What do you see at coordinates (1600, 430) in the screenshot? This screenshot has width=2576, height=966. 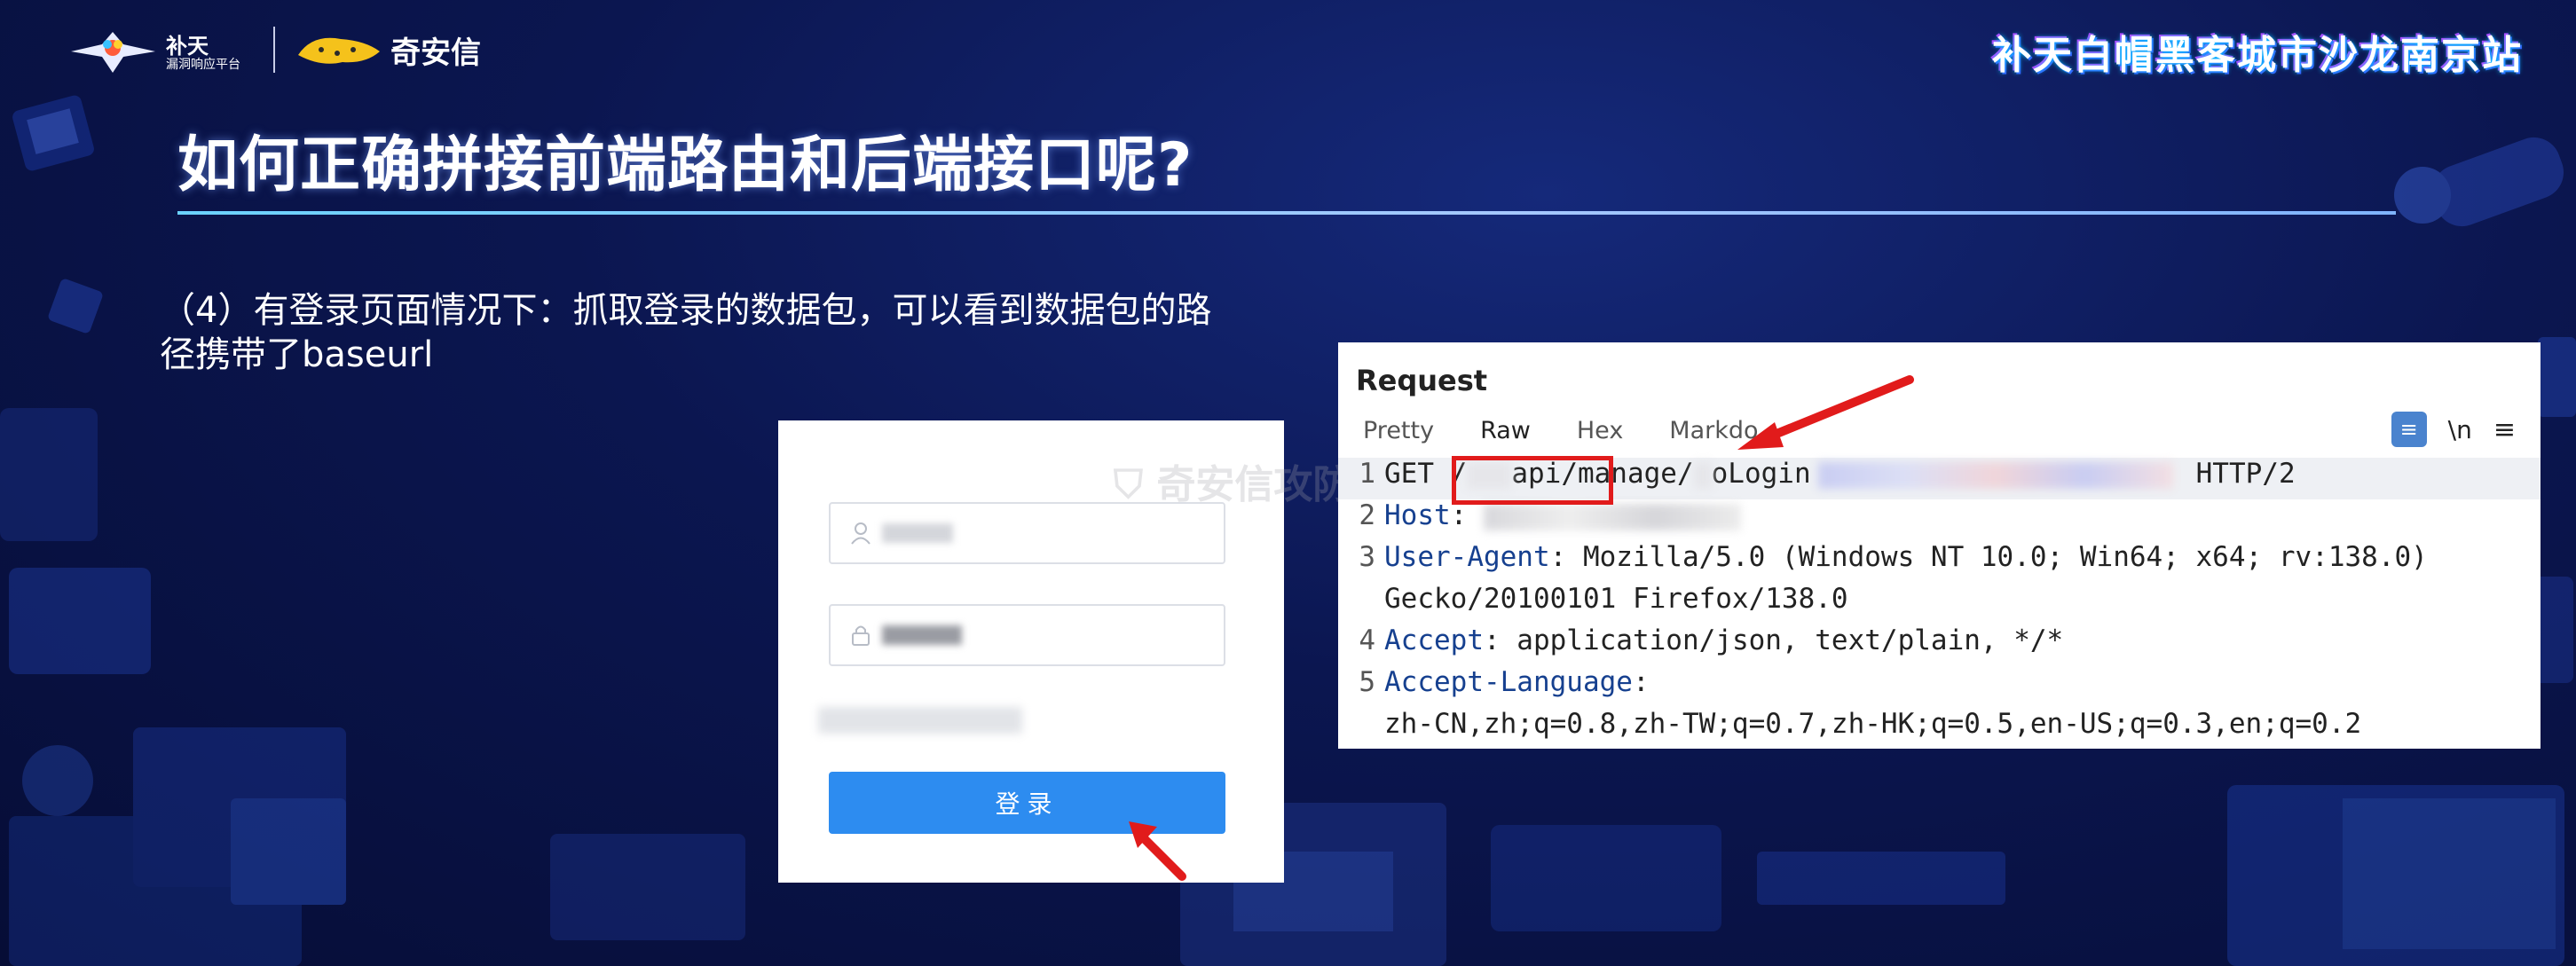 I see `tab-hex: Hex` at bounding box center [1600, 430].